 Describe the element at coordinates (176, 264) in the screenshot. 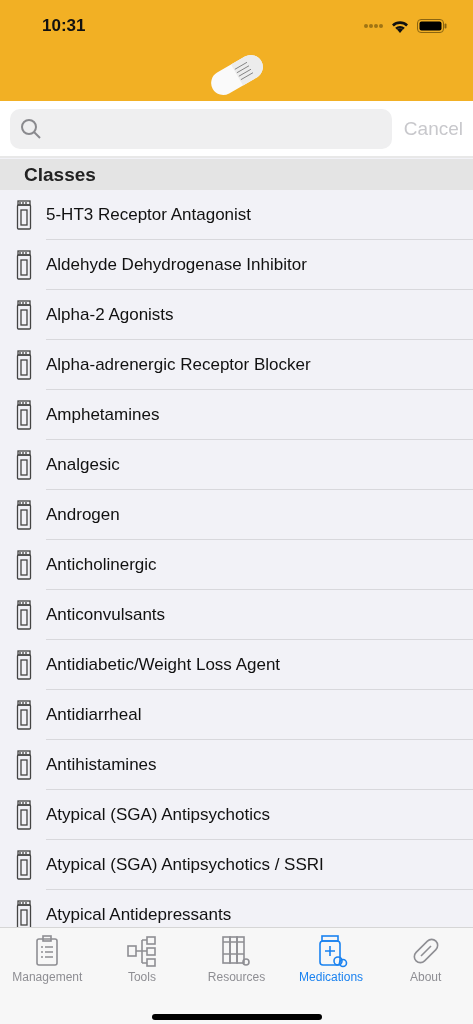

I see `class-item: Aldehyde Dehydrogenase Inhibitor` at that location.